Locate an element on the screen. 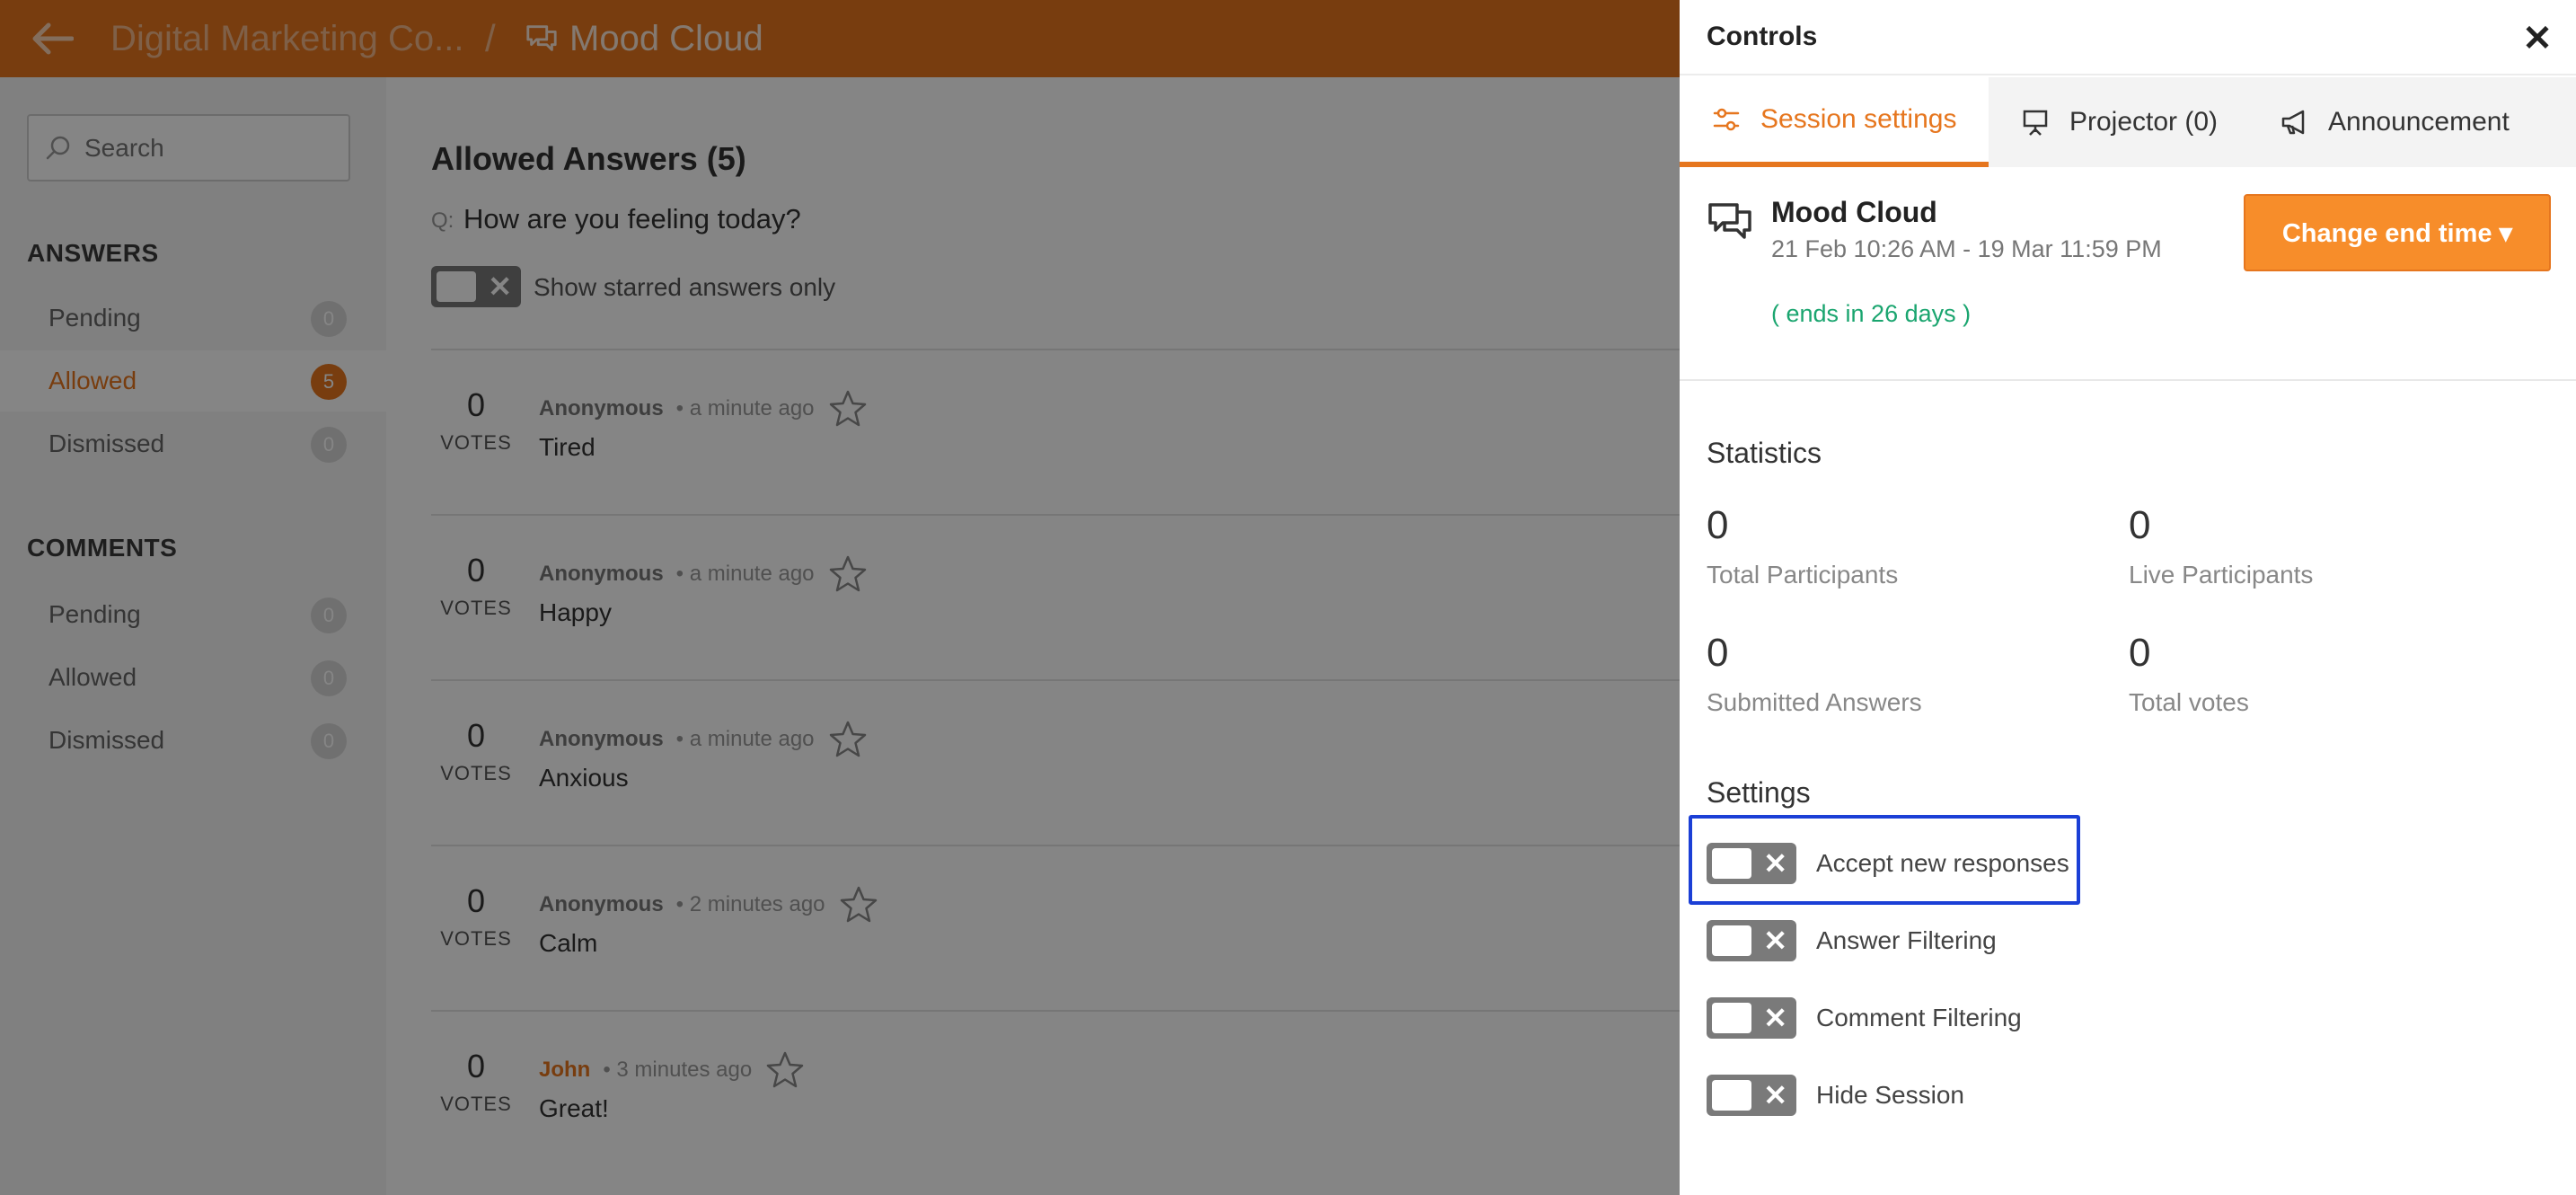  settings-heading: Settings is located at coordinates (1759, 792).